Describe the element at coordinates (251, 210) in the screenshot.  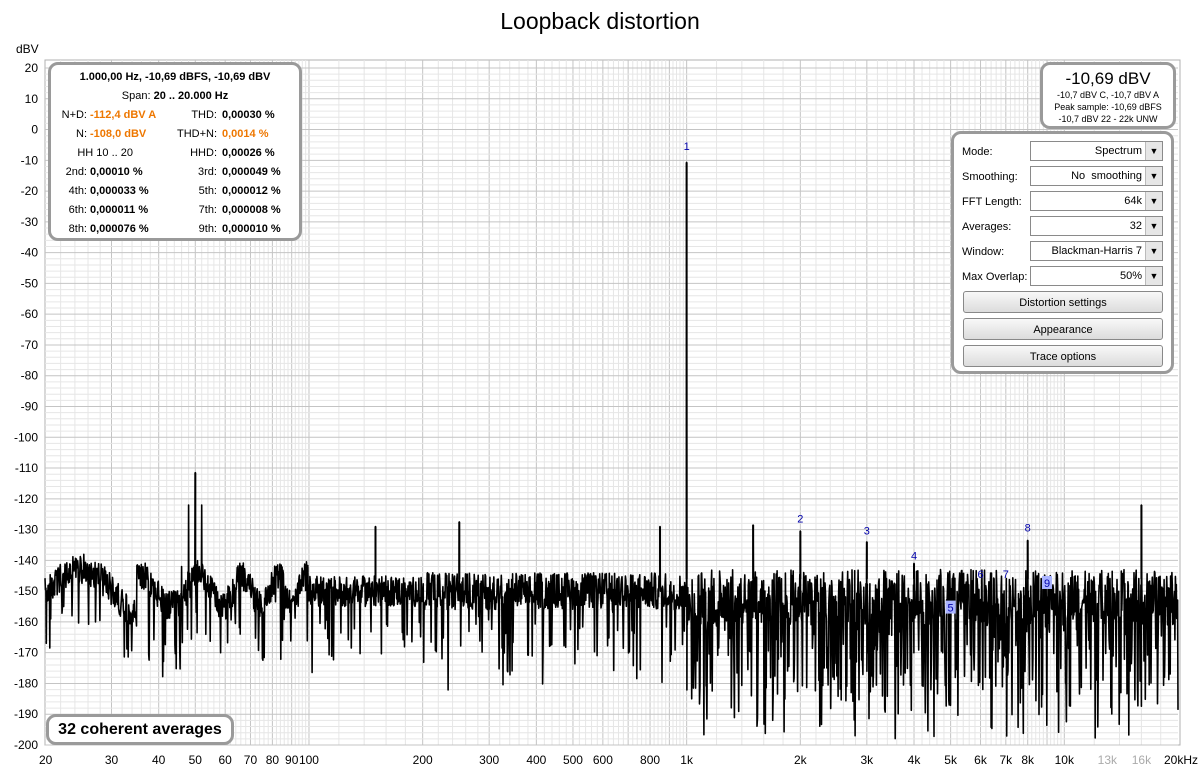
I see `h7-value: 0,000008 %` at that location.